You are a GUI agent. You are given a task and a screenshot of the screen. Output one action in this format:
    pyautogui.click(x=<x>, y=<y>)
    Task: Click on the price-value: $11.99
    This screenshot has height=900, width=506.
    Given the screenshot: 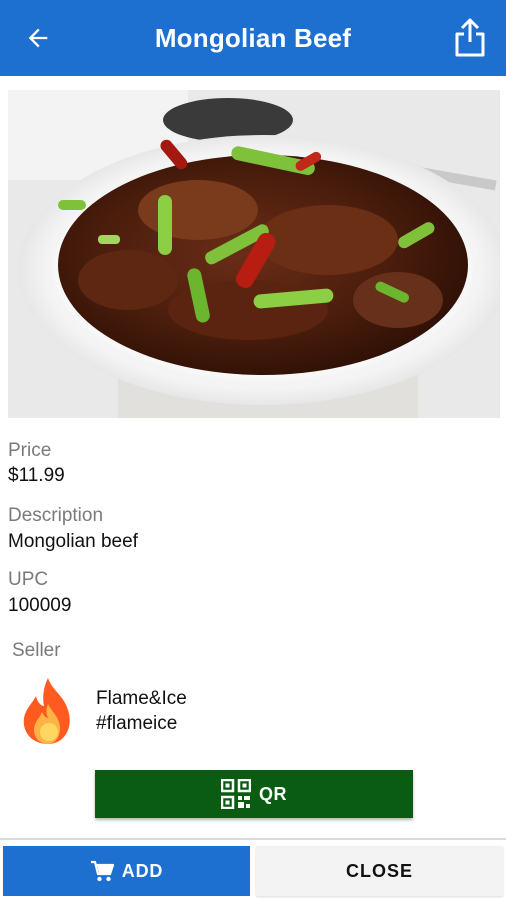 What is the action you would take?
    pyautogui.click(x=36, y=475)
    